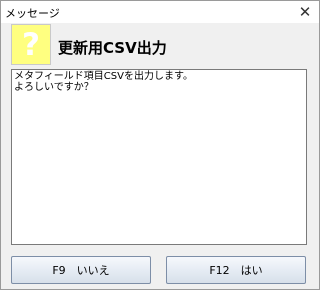 The height and width of the screenshot is (290, 320). I want to click on yes-button-label: F12 はい, so click(236, 270).